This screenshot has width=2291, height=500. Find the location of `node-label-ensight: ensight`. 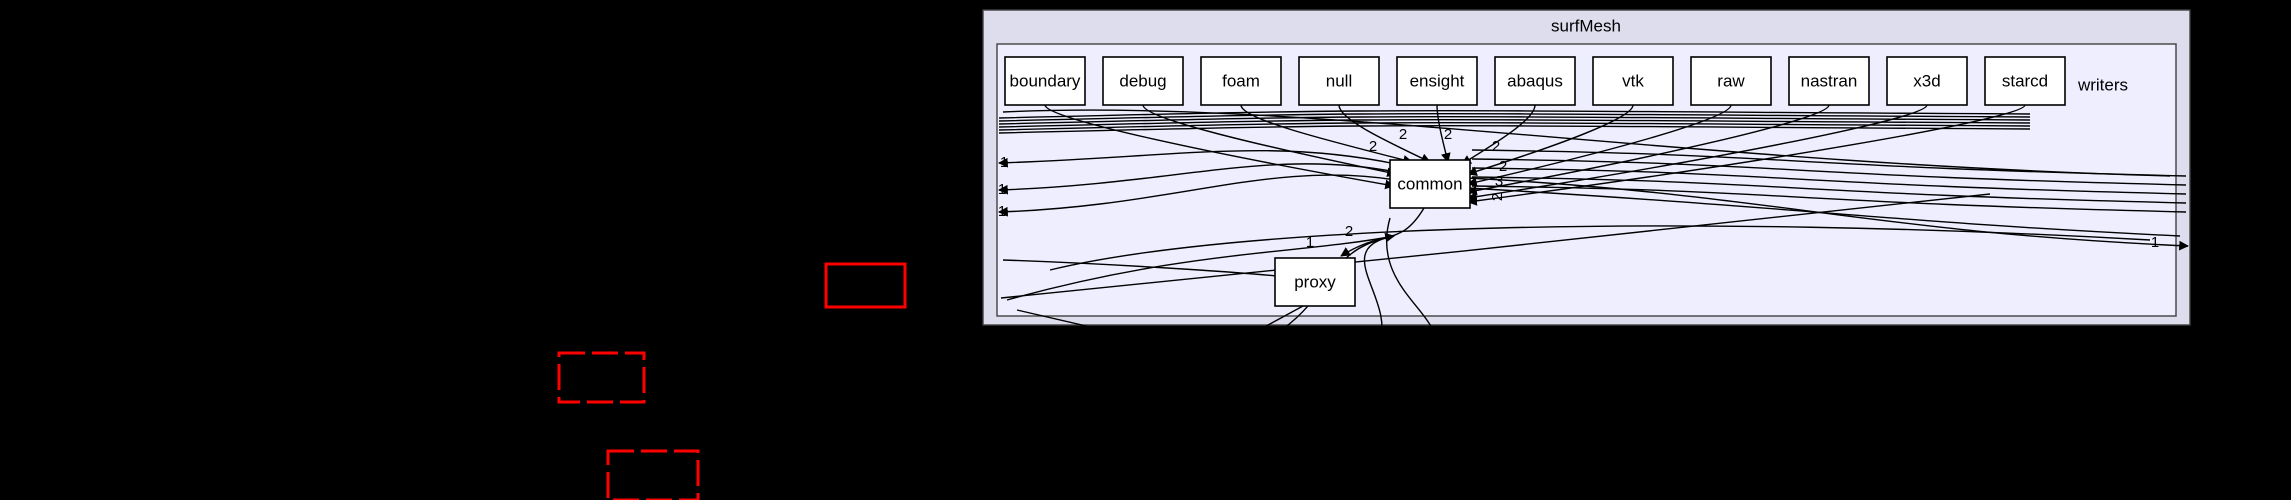

node-label-ensight: ensight is located at coordinates (1437, 80).